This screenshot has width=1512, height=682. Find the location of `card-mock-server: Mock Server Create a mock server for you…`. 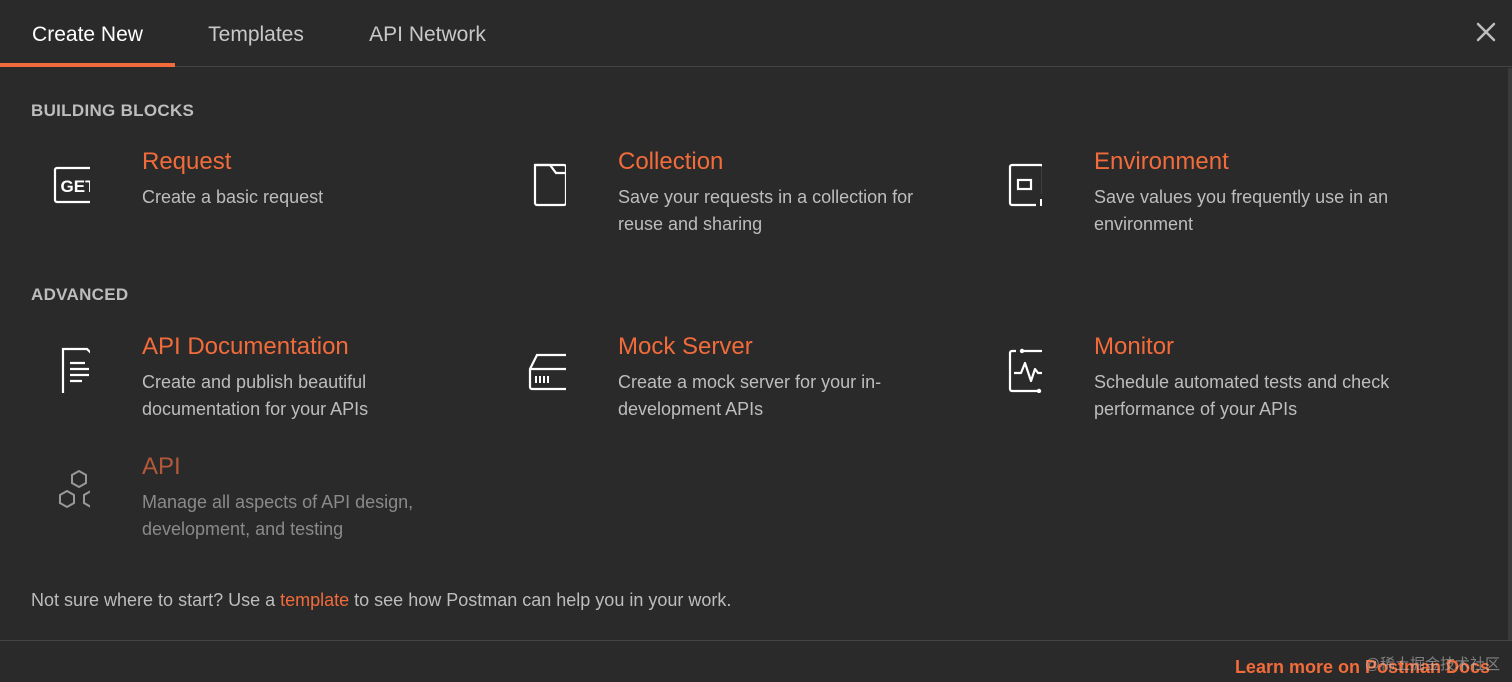

card-mock-server: Mock Server Create a mock server for you… is located at coordinates (726, 383).